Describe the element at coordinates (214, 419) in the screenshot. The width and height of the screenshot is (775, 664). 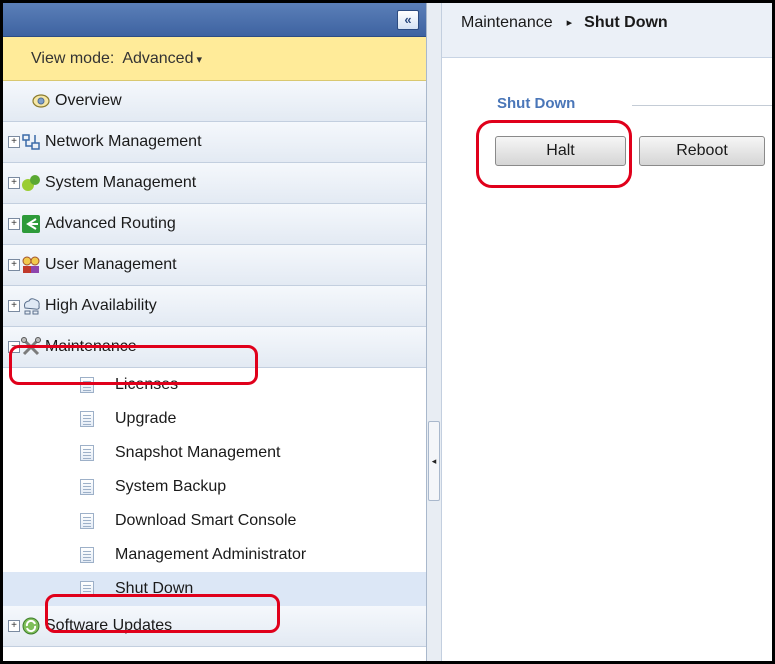
I see `sidebar-subitem-upgrade: Upgrade` at that location.